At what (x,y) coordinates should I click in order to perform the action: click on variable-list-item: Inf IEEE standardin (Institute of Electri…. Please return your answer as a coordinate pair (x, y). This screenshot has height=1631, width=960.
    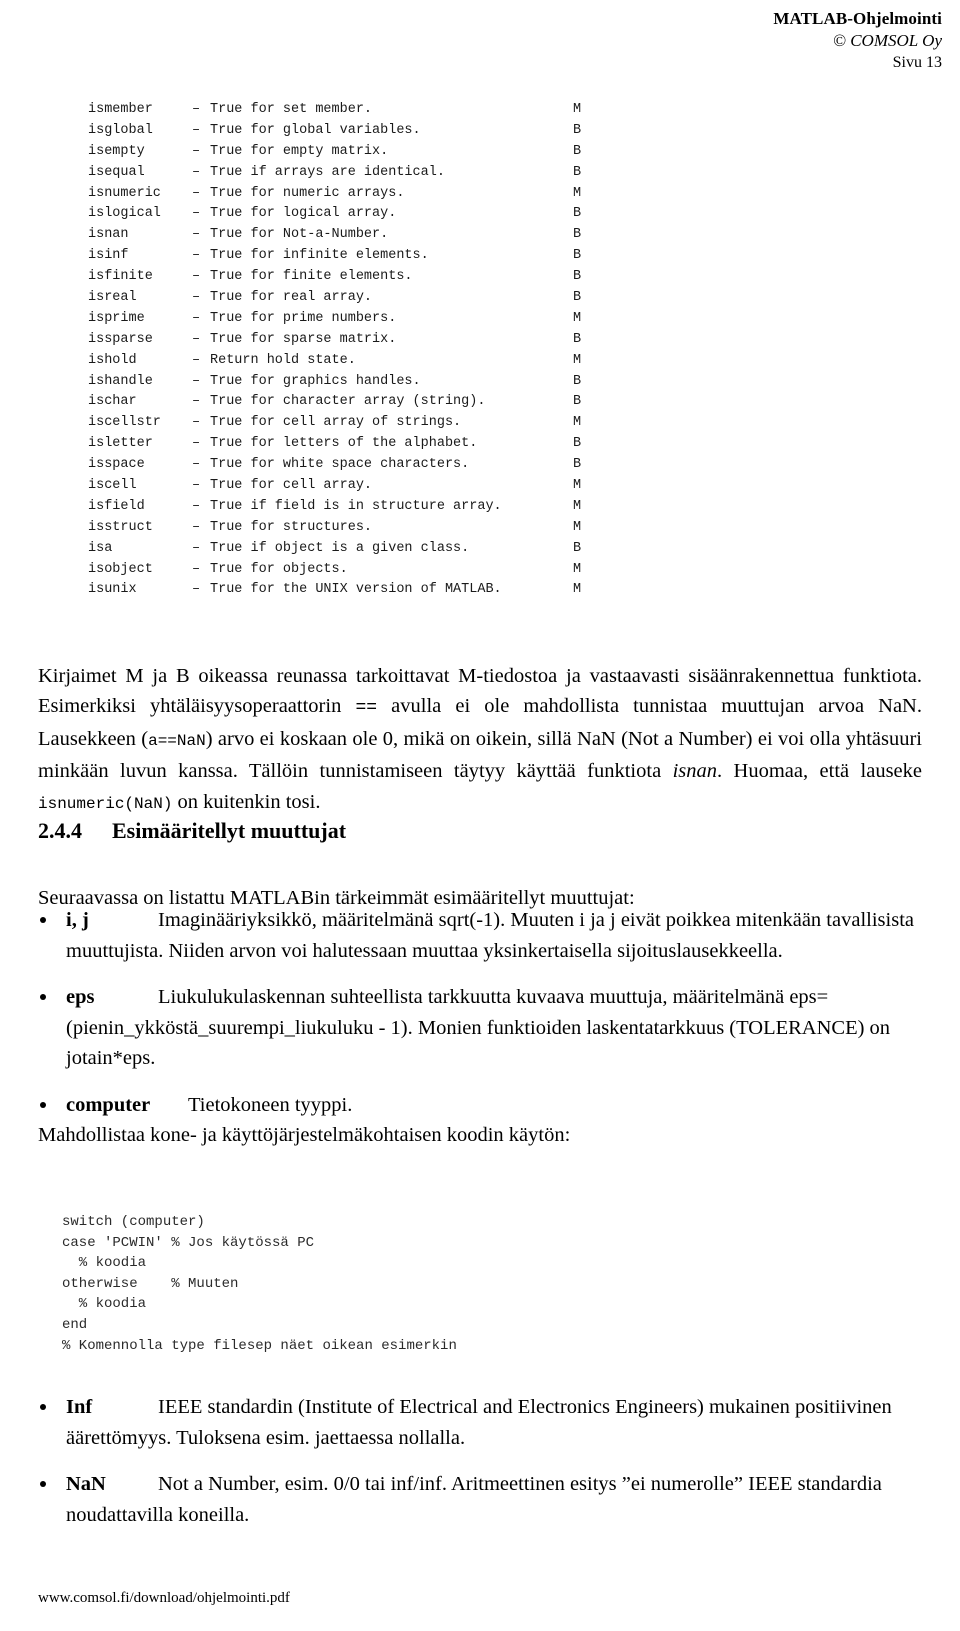
    Looking at the image, I should click on (483, 1422).